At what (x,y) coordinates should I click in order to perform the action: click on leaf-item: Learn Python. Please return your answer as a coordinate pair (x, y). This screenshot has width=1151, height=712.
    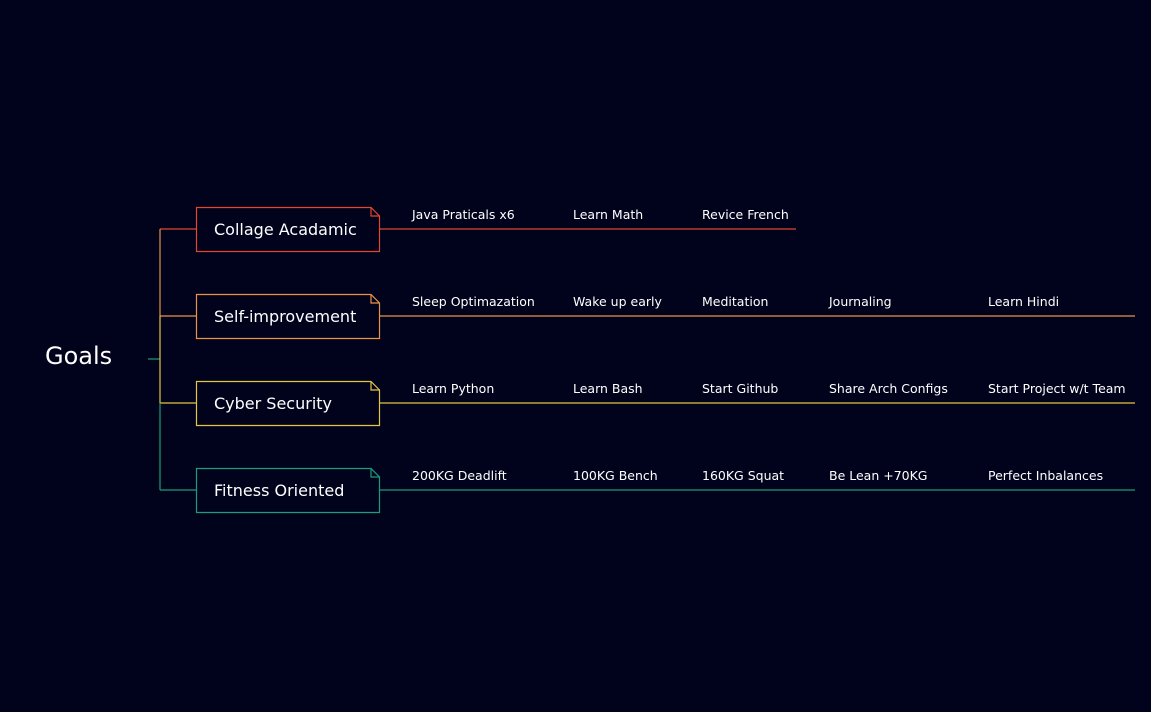
    Looking at the image, I should click on (453, 389).